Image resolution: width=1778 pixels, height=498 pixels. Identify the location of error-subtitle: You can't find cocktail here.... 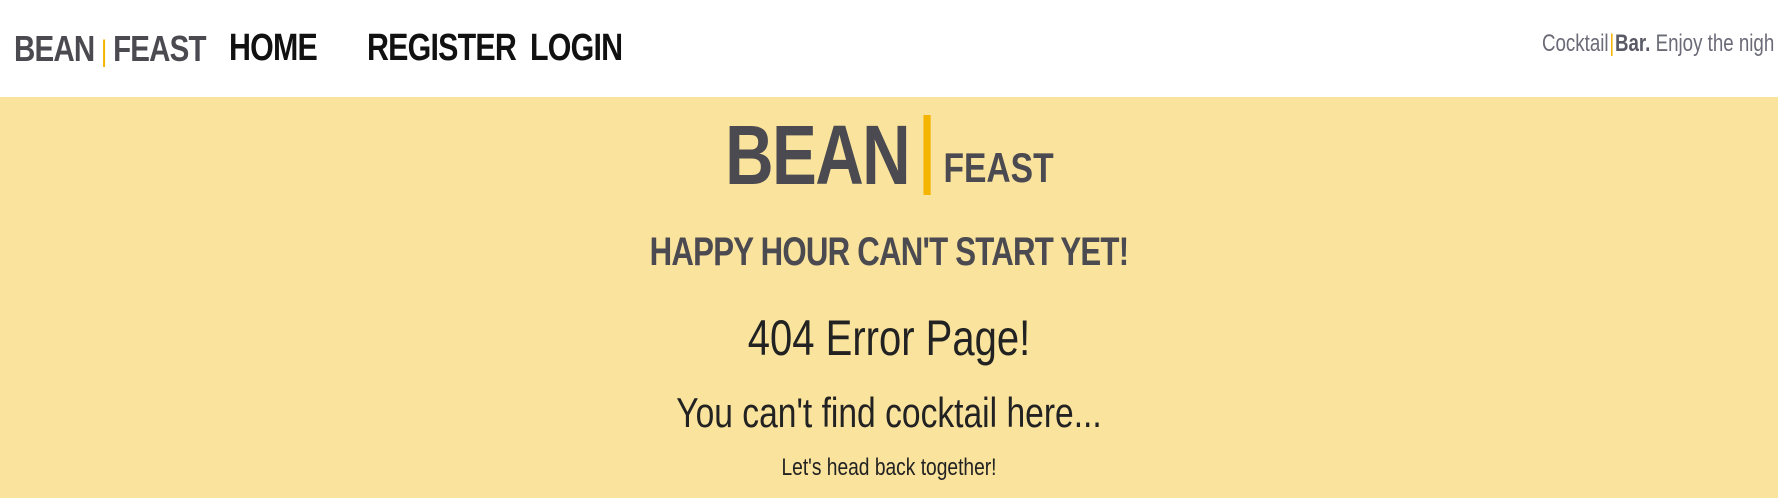
(889, 412).